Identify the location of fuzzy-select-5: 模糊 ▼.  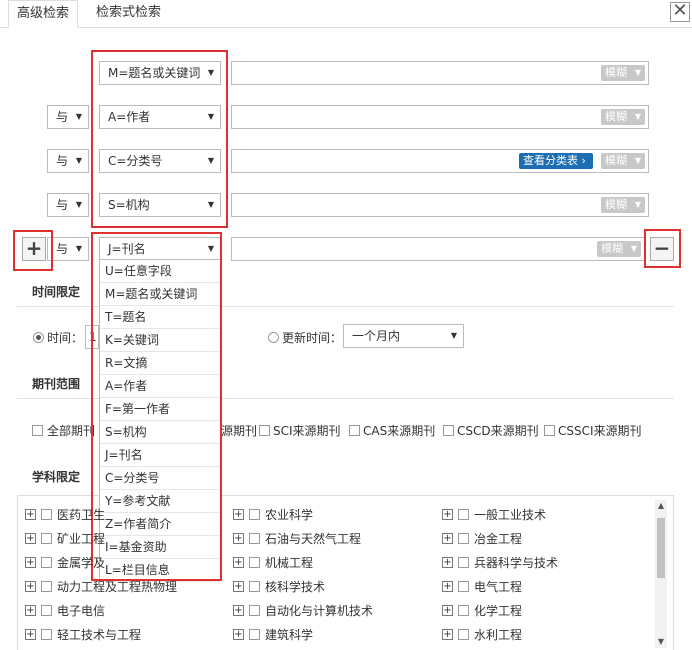
(619, 249).